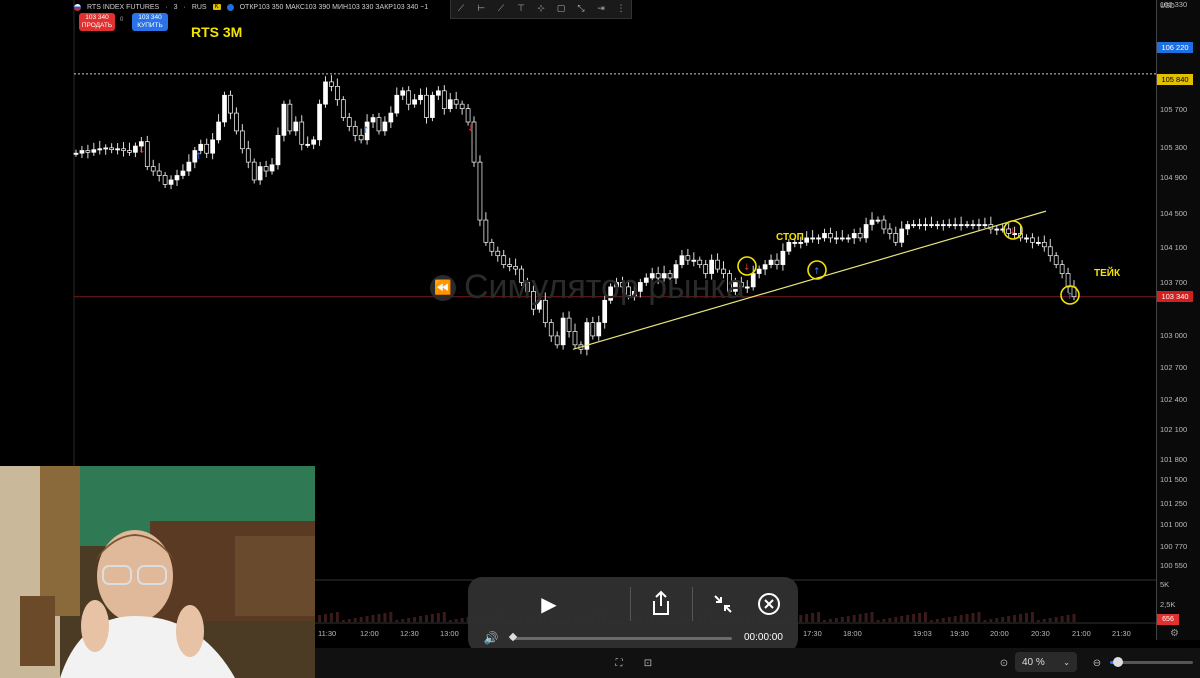  What do you see at coordinates (1174, 429) in the screenshot?
I see `price-tick: 102 100` at bounding box center [1174, 429].